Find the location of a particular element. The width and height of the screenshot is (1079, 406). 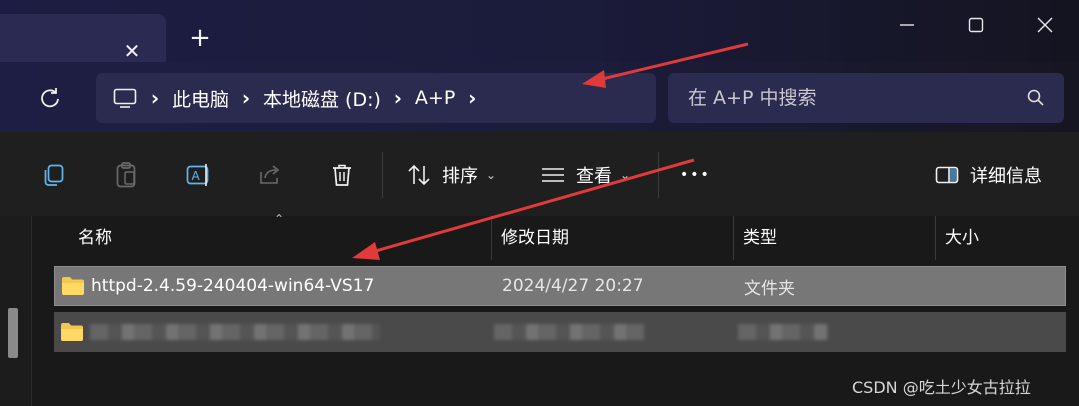

watermark: CSDN @吃土少女古拉拉 is located at coordinates (941, 387).